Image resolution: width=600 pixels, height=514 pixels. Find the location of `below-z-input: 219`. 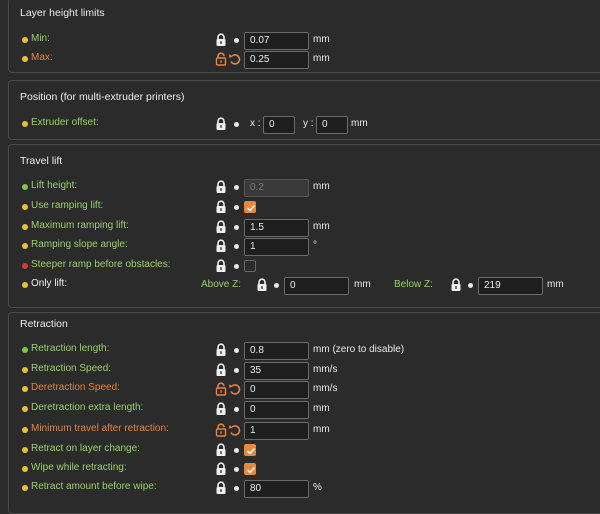

below-z-input: 219 is located at coordinates (510, 286).